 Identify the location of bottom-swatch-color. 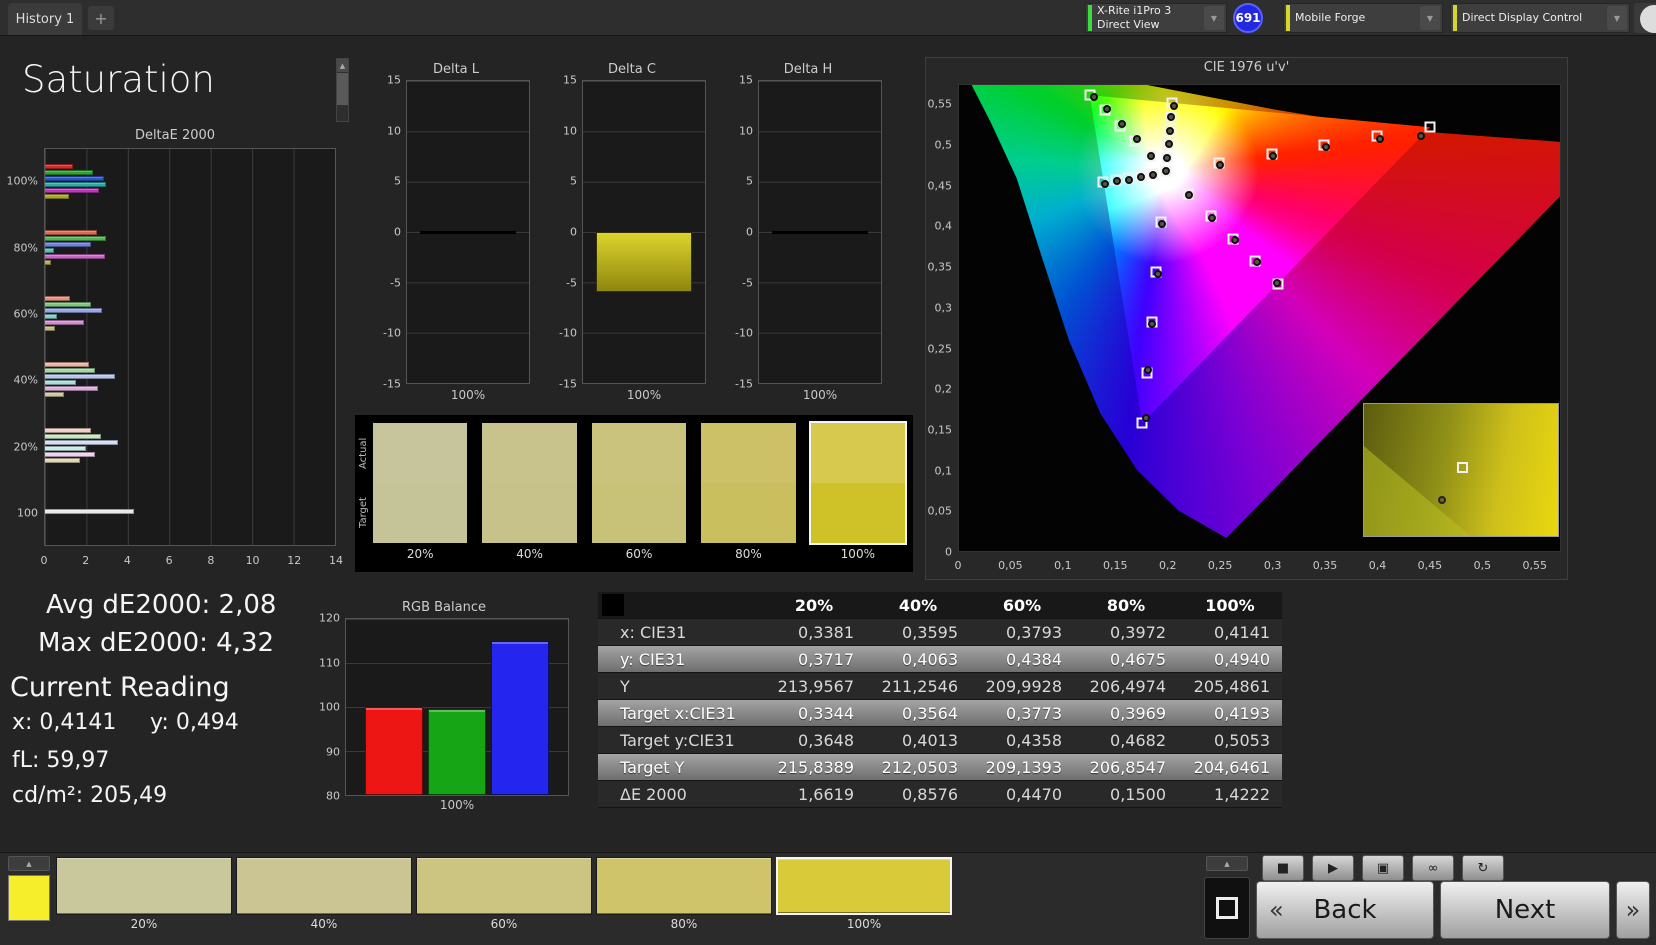
(144, 886).